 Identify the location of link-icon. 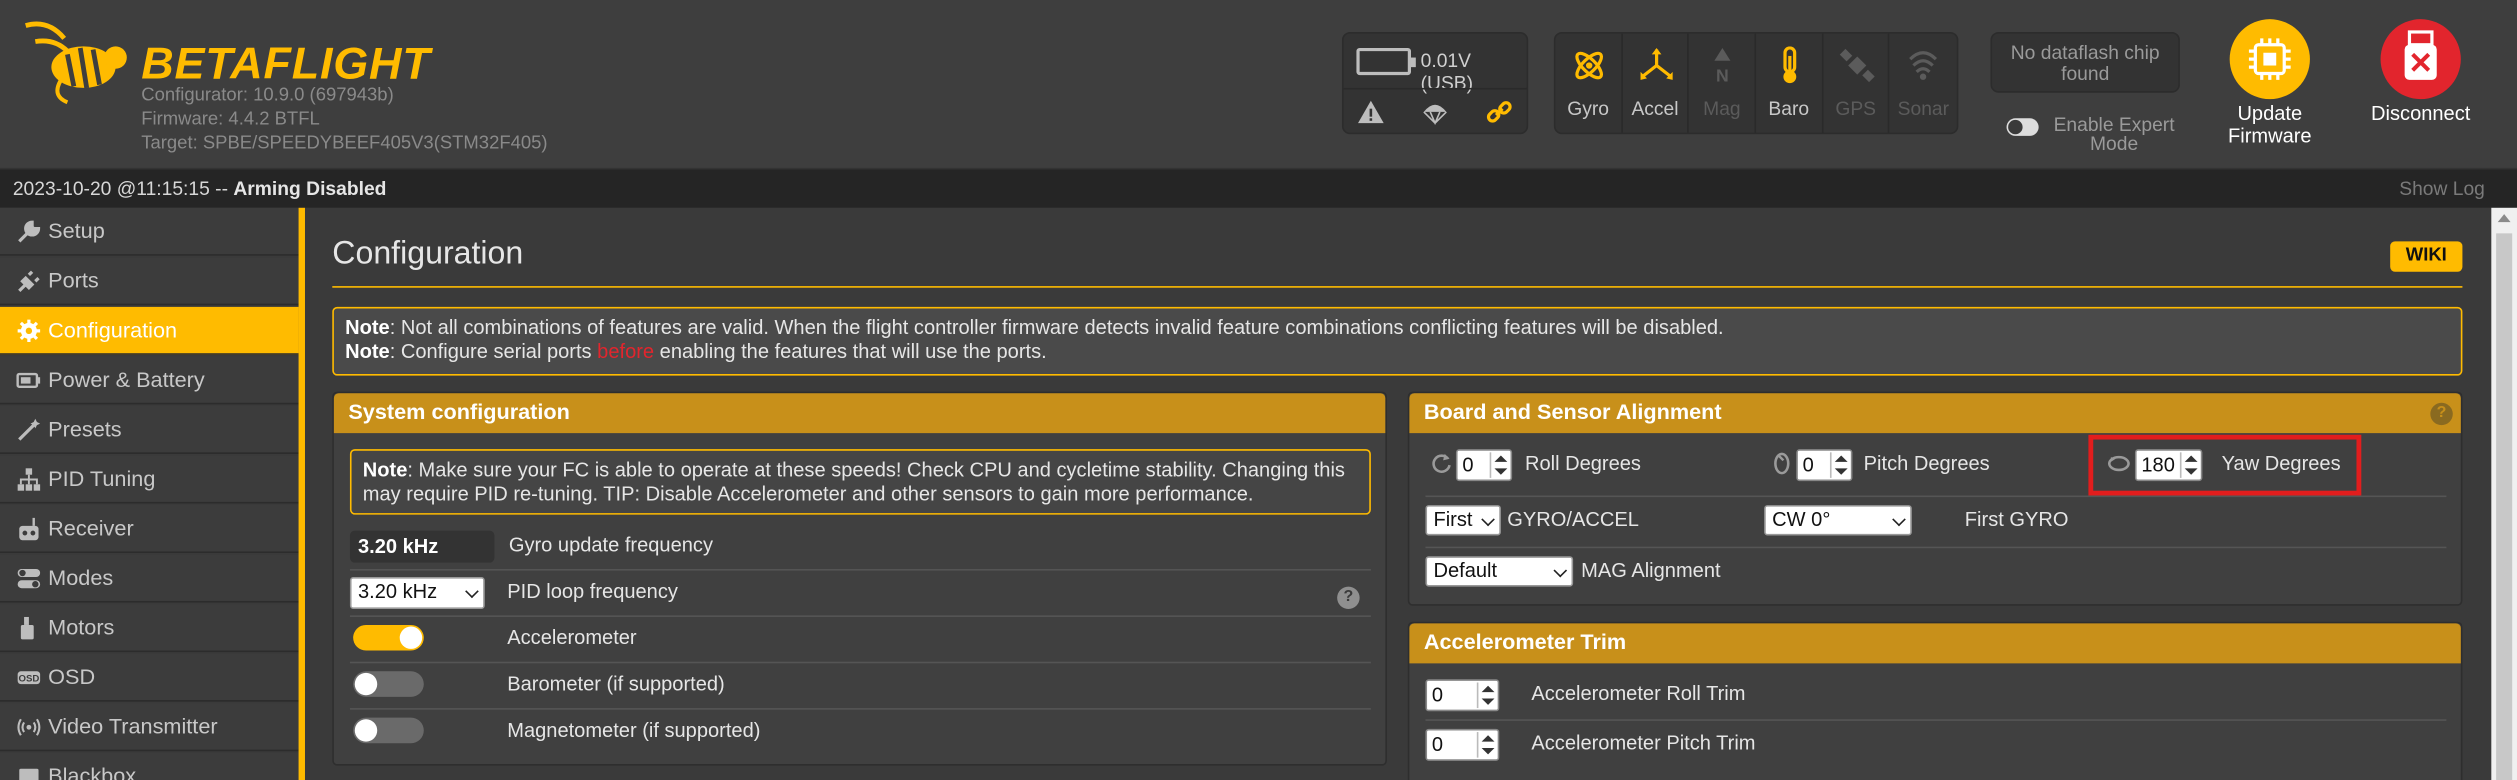
(1499, 112).